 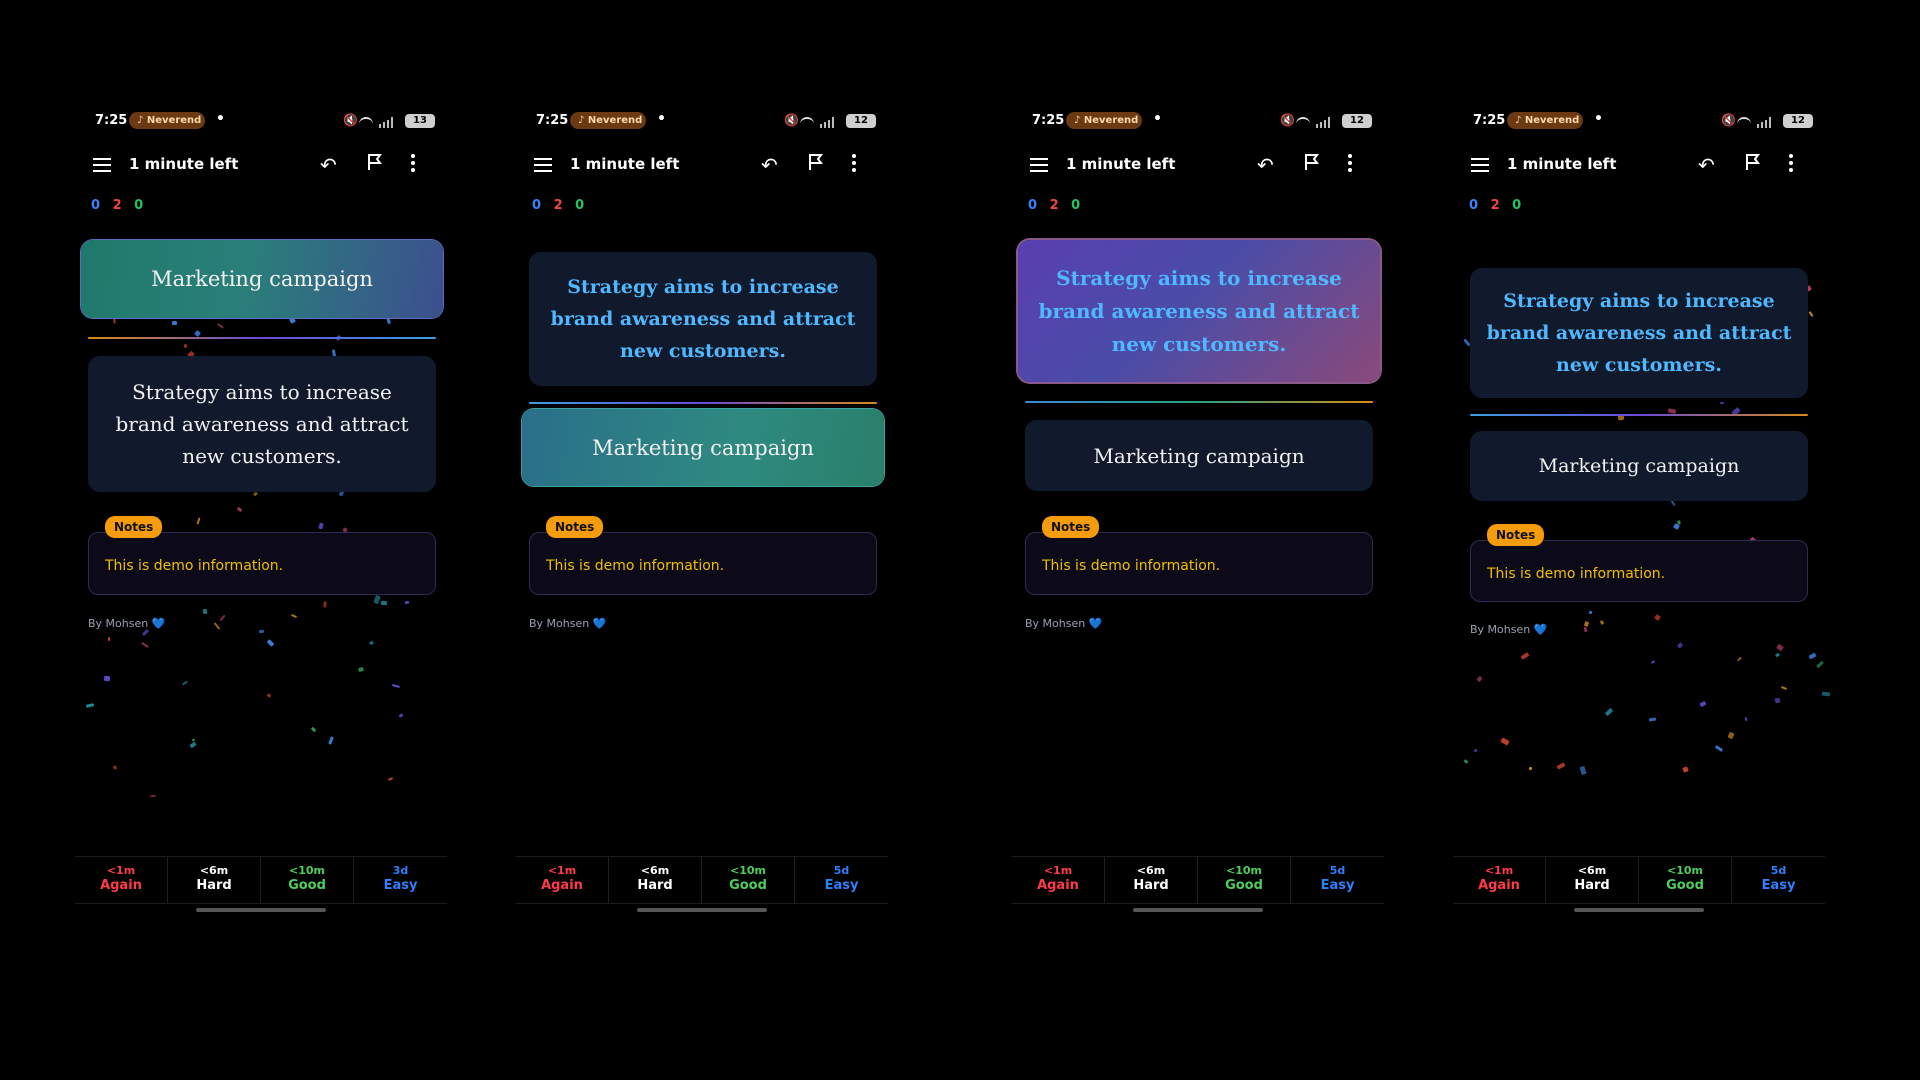 What do you see at coordinates (389, 121) in the screenshot?
I see `system-icons: 🔇 13` at bounding box center [389, 121].